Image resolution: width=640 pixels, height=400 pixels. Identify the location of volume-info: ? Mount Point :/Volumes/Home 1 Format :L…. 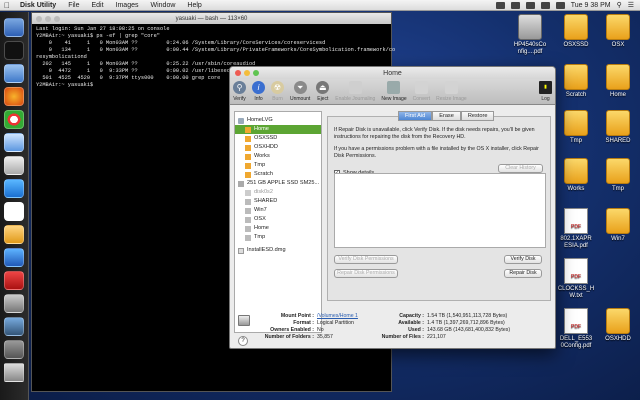
(394, 329).